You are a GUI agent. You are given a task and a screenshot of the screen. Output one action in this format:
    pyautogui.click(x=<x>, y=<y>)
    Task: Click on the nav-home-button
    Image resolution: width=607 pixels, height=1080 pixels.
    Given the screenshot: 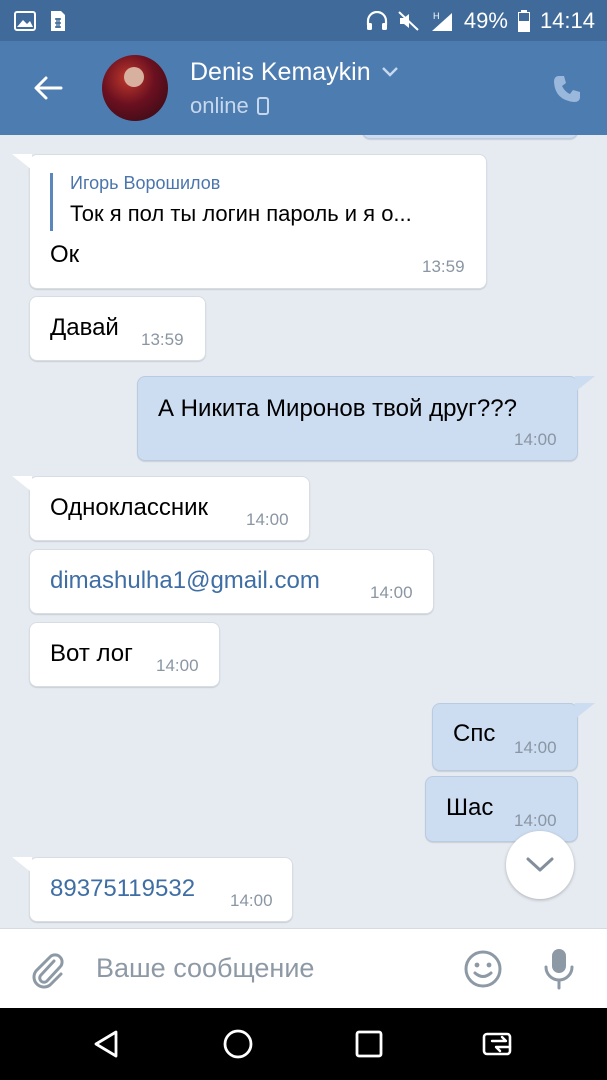 What is the action you would take?
    pyautogui.click(x=238, y=1044)
    